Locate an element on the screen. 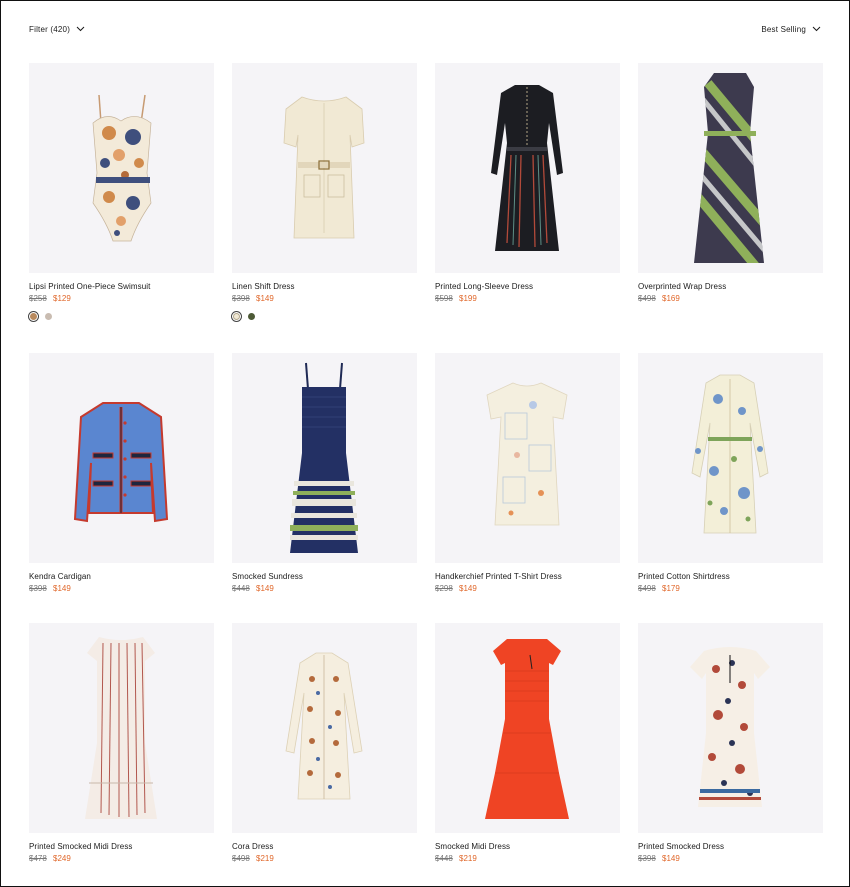 The height and width of the screenshot is (887, 850). product-card: Printed Cotton Shirtdress $498 $179 is located at coordinates (730, 488).